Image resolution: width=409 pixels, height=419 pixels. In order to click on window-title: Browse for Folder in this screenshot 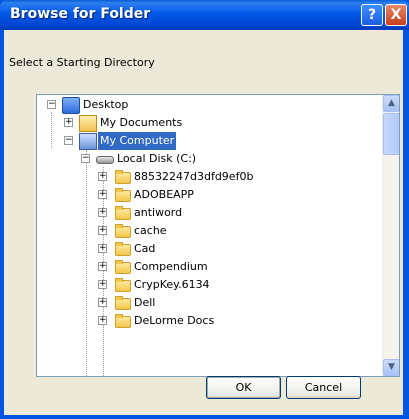, I will do `click(80, 14)`.